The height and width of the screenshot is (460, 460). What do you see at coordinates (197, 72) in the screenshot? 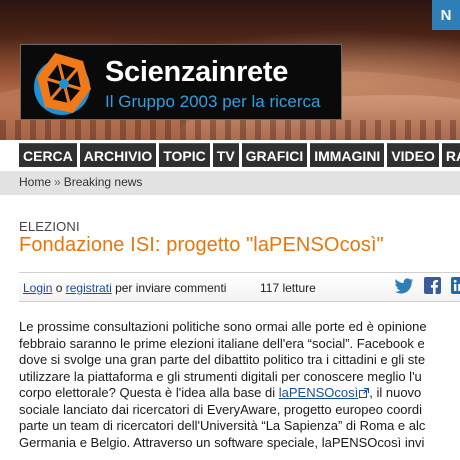
I see `logo-title: Scienzainrete` at bounding box center [197, 72].